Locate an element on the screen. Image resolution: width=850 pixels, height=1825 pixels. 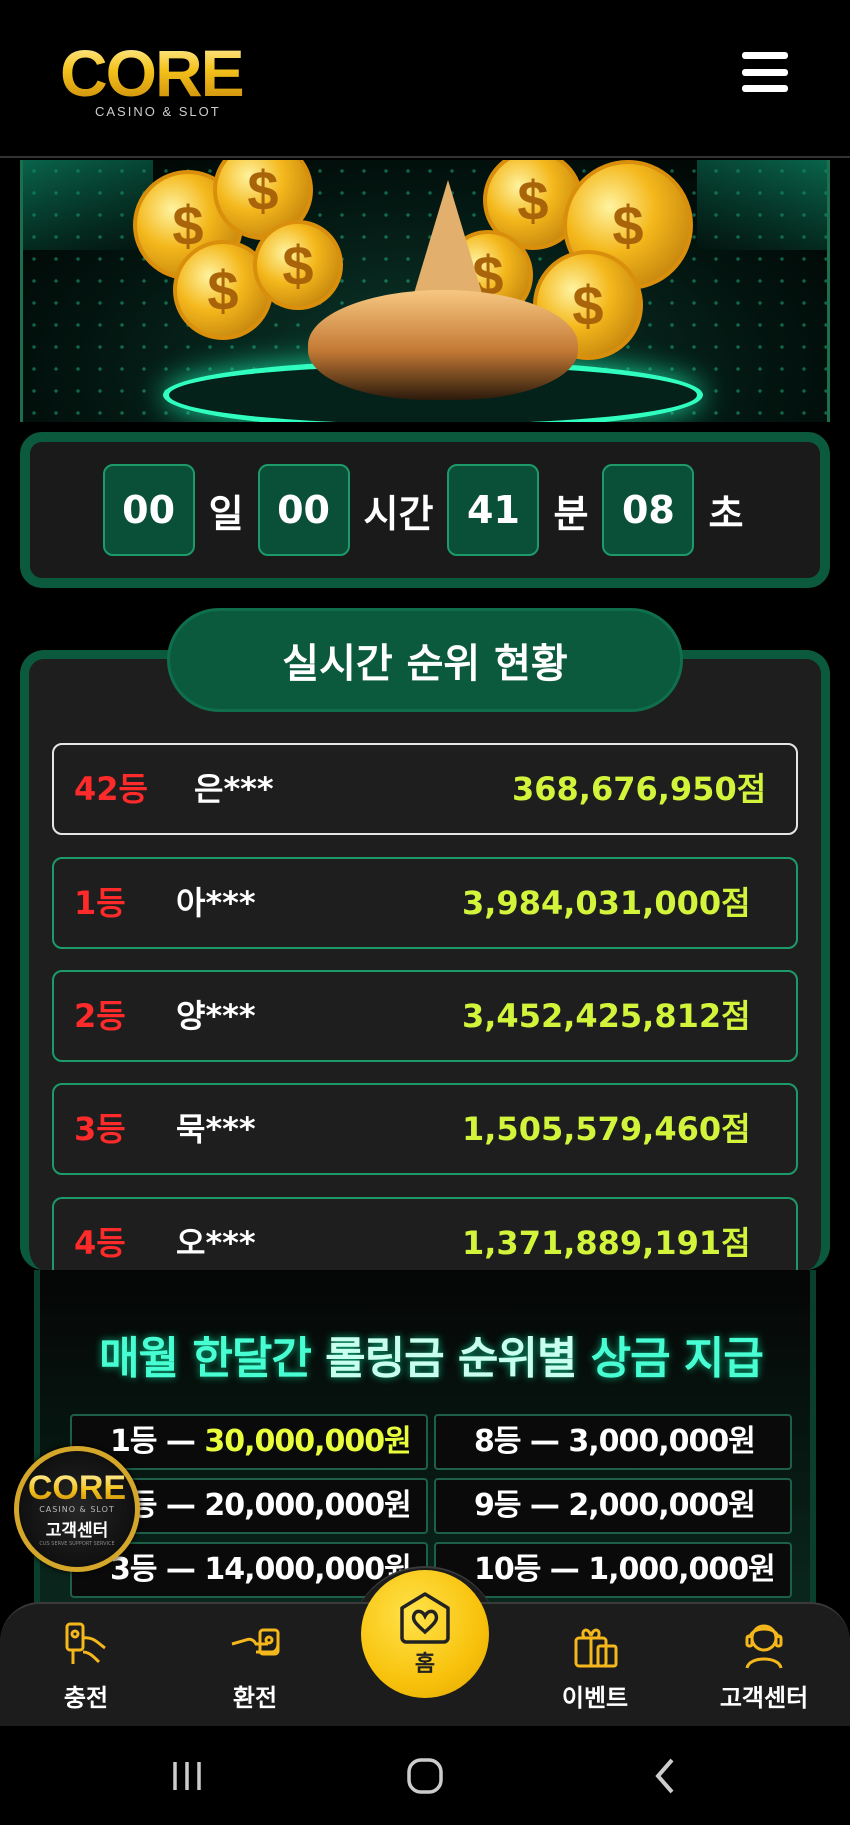
rank-user-name: 은*** is located at coordinates (234, 789).